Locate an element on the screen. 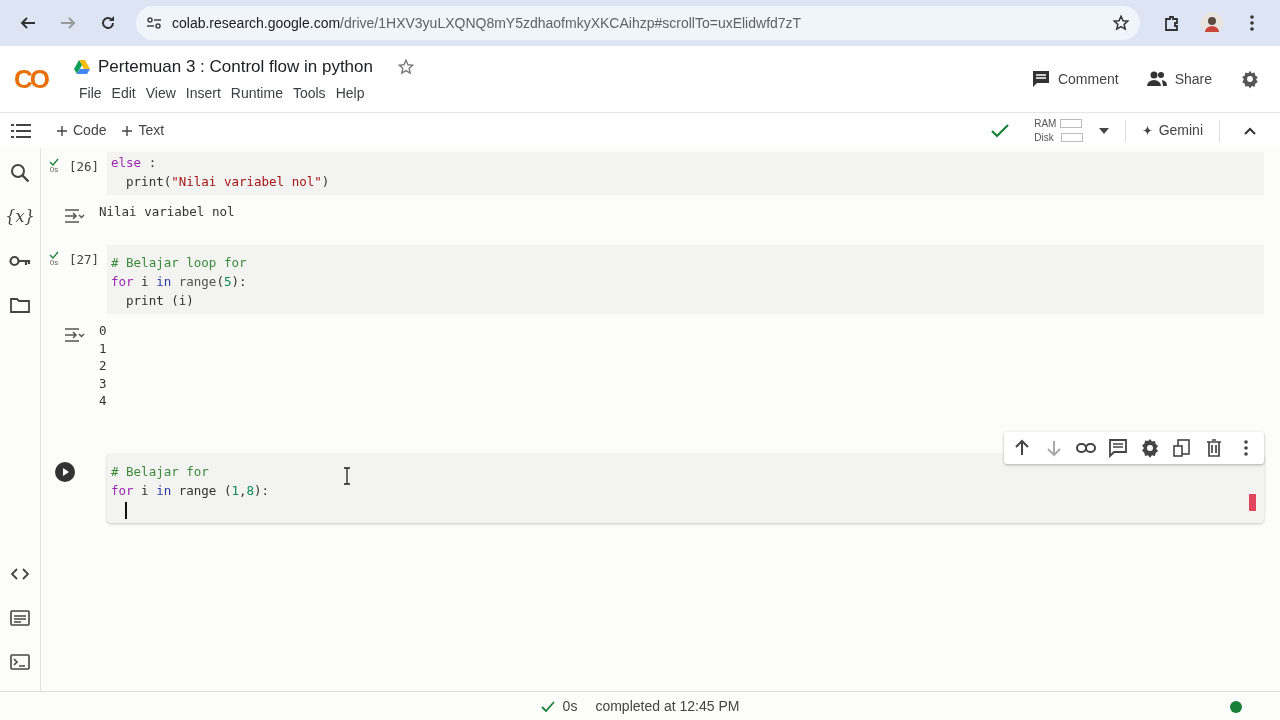  add-code-button: Code is located at coordinates (82, 130).